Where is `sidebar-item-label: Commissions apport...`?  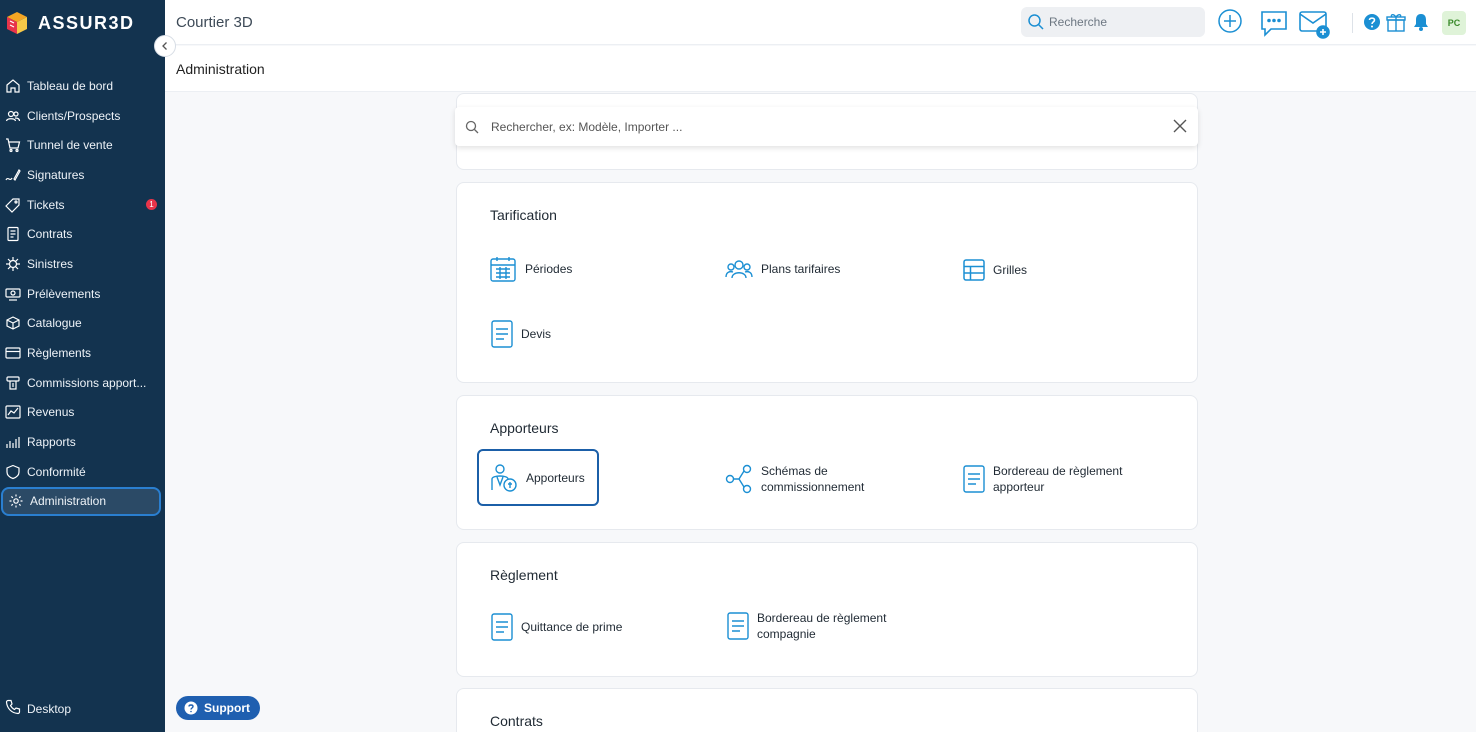
sidebar-item-label: Commissions apport... is located at coordinates (87, 382).